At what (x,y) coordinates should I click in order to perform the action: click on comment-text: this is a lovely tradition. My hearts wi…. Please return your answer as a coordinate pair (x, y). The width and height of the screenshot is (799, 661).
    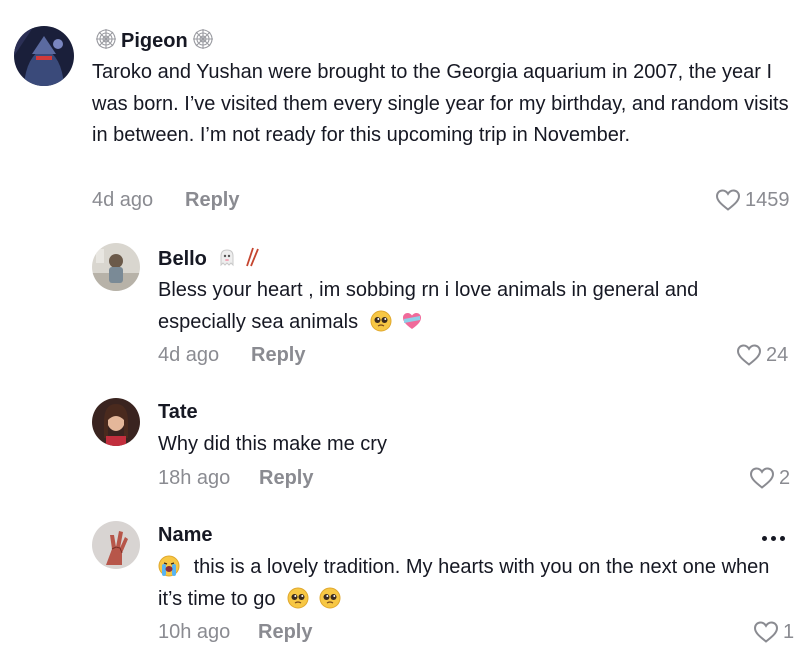
    Looking at the image, I should click on (473, 583).